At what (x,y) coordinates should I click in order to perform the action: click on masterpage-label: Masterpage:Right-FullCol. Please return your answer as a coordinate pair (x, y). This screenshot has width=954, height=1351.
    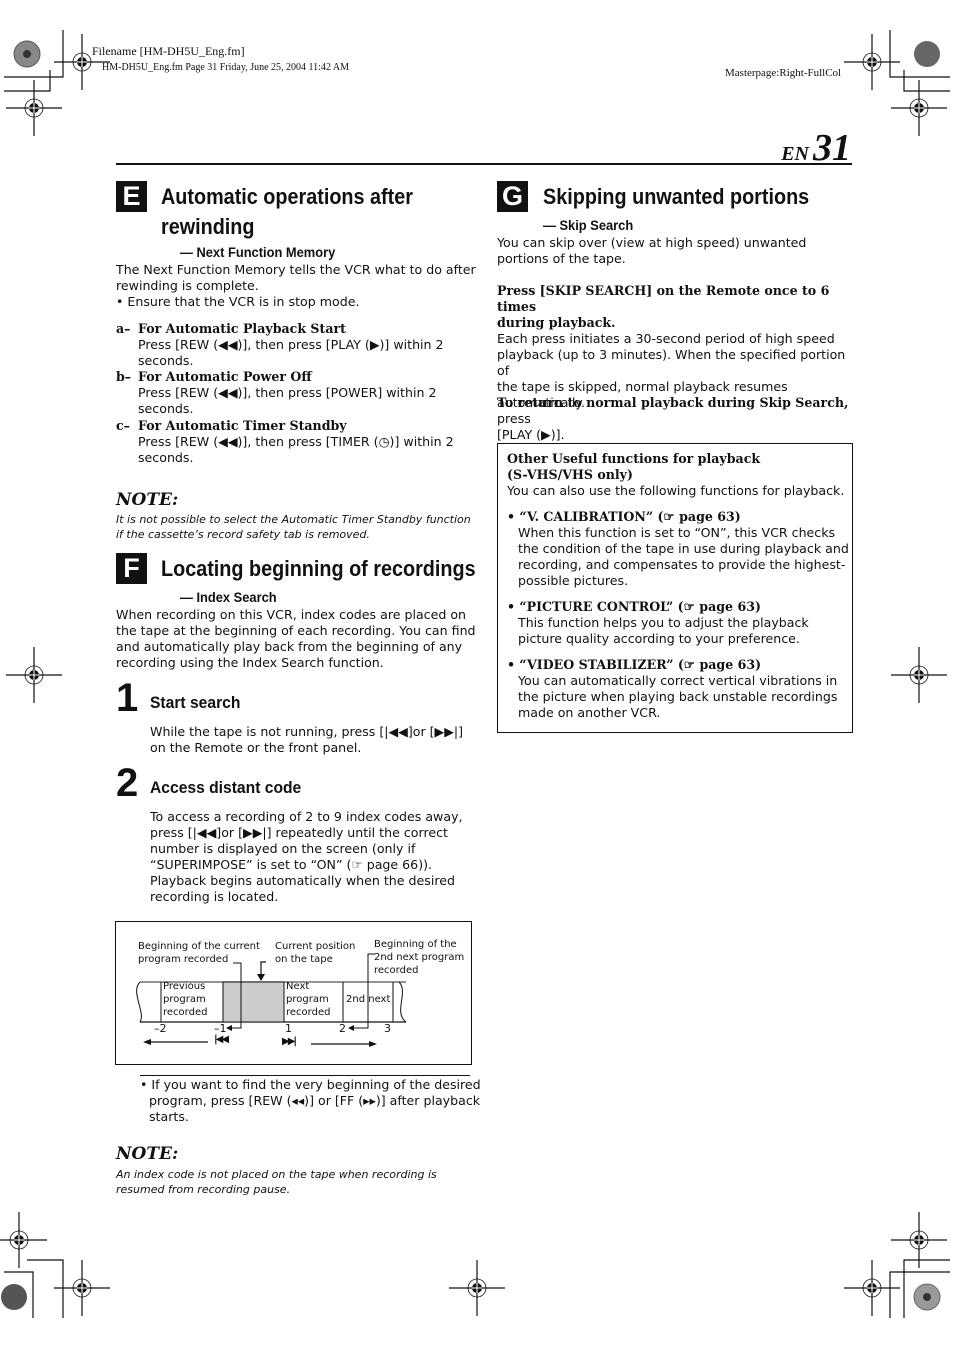
    Looking at the image, I should click on (783, 73).